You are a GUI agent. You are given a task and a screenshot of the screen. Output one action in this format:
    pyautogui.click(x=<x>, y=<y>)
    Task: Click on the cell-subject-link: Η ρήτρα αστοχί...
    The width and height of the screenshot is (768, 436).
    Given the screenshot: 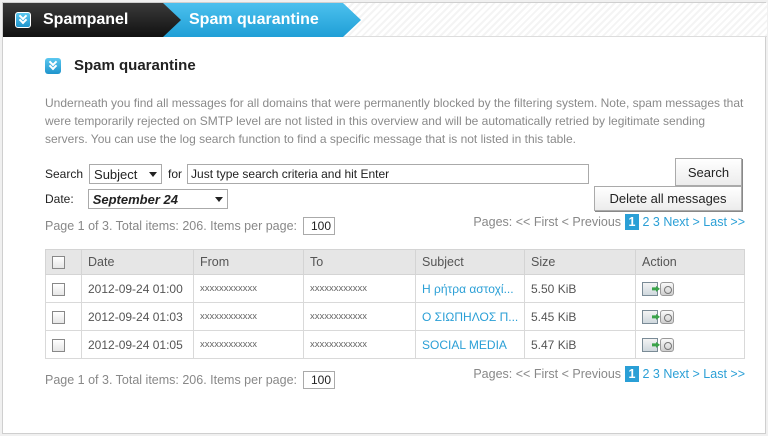 What is the action you would take?
    pyautogui.click(x=470, y=288)
    